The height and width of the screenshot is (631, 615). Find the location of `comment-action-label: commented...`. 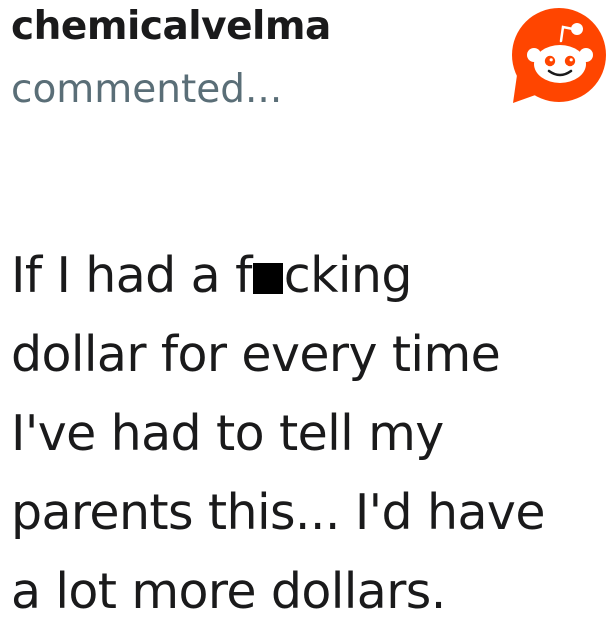

comment-action-label: commented... is located at coordinates (147, 89).